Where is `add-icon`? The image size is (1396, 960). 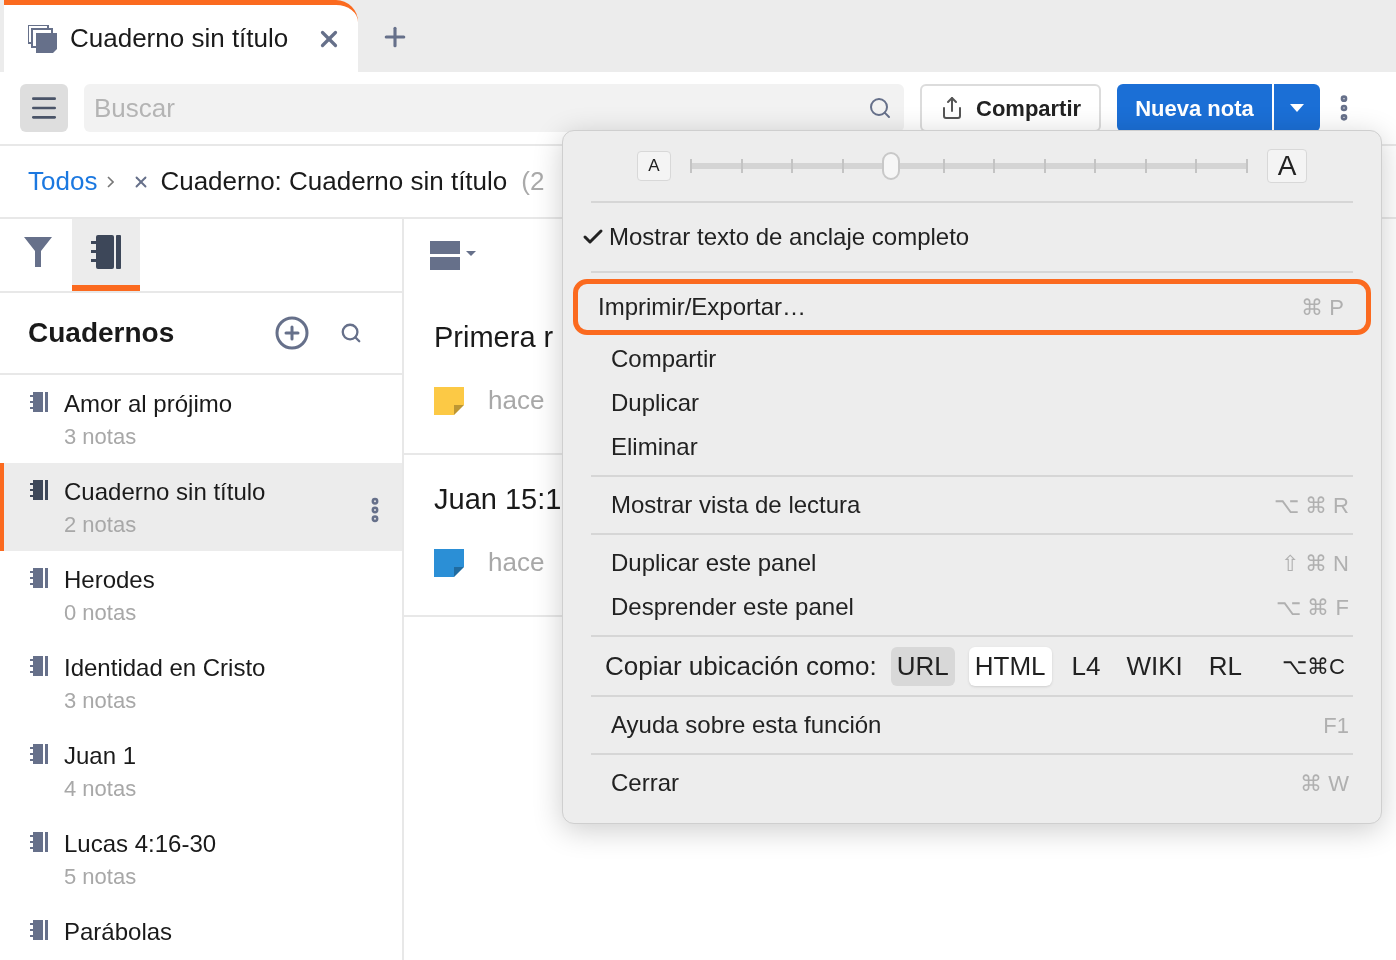 add-icon is located at coordinates (292, 333).